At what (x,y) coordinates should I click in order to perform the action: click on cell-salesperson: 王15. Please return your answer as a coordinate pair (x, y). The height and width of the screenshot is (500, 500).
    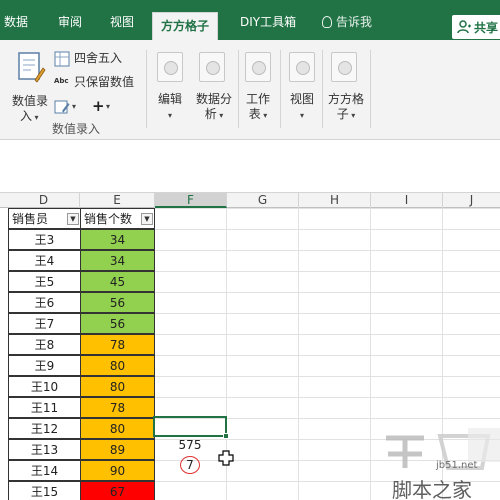
    Looking at the image, I should click on (44, 490).